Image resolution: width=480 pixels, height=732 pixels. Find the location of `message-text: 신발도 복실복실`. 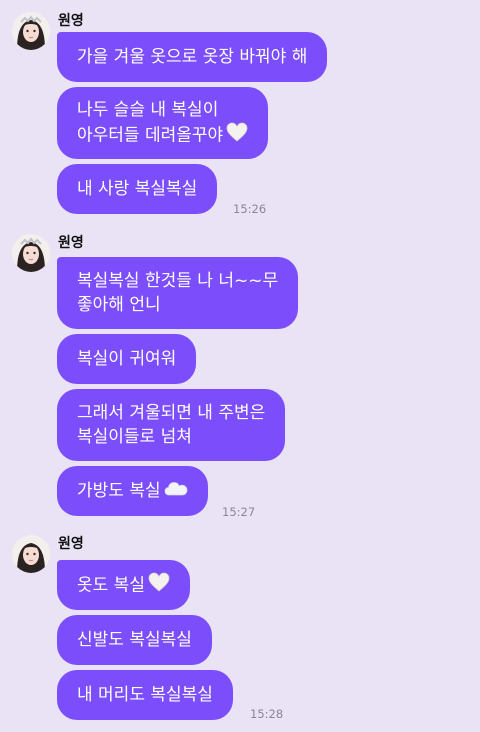

message-text: 신발도 복실복실 is located at coordinates (134, 640).